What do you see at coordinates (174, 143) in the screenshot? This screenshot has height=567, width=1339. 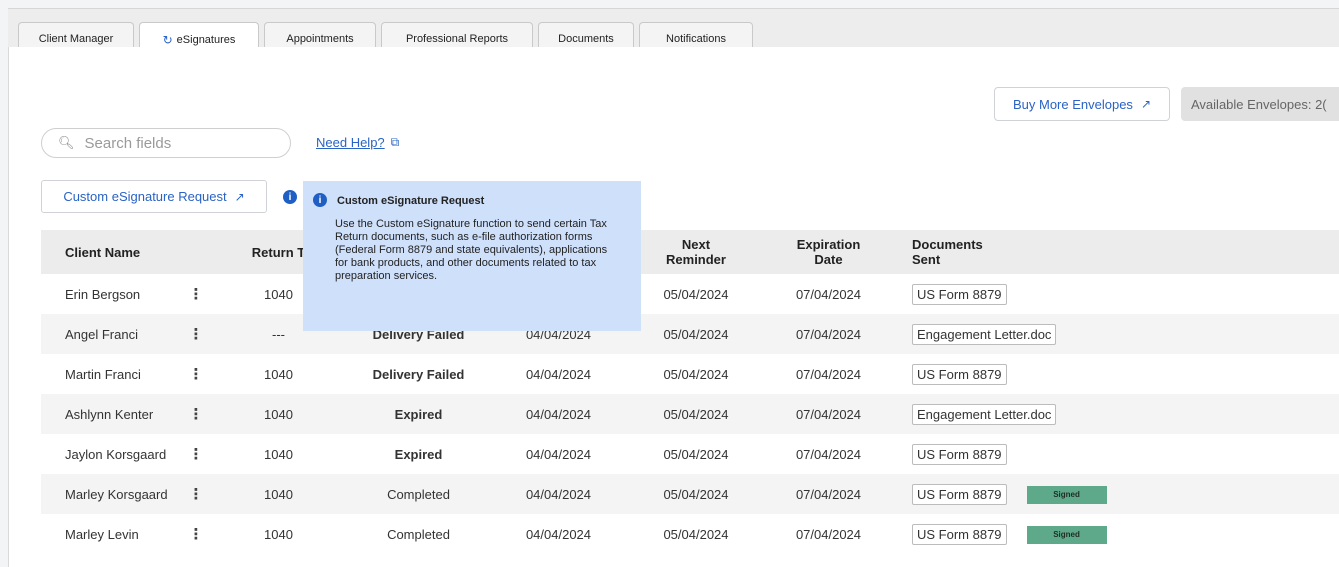 I see `search-input` at bounding box center [174, 143].